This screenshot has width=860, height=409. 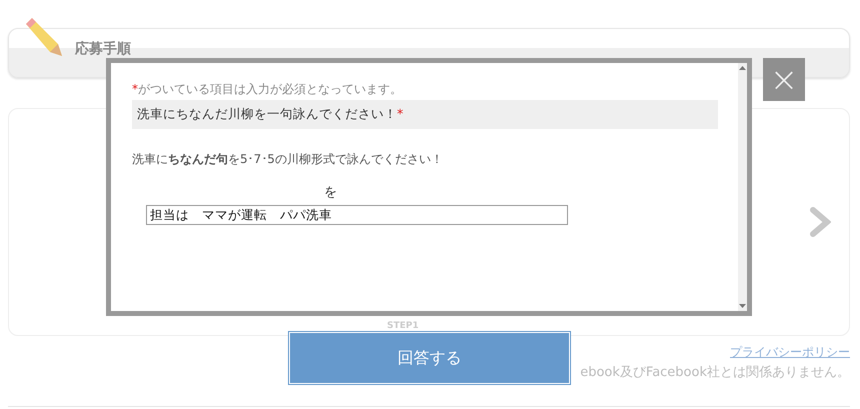 What do you see at coordinates (429, 358) in the screenshot?
I see `submit-button: 回答する` at bounding box center [429, 358].